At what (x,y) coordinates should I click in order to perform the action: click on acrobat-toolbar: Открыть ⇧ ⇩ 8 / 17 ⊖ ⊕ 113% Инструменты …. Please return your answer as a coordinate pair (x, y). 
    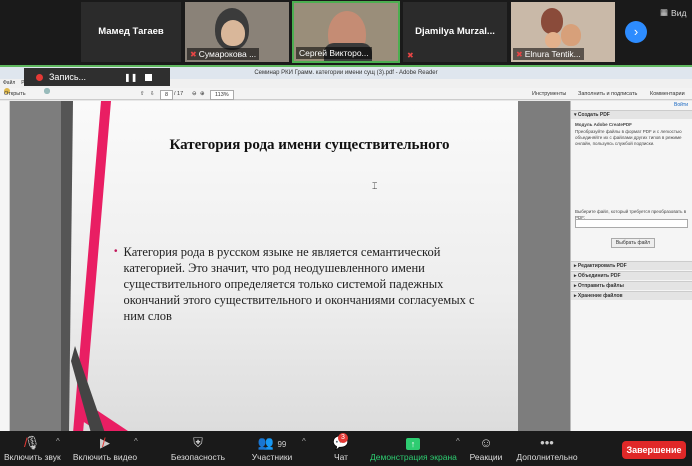
    Looking at the image, I should click on (346, 94).